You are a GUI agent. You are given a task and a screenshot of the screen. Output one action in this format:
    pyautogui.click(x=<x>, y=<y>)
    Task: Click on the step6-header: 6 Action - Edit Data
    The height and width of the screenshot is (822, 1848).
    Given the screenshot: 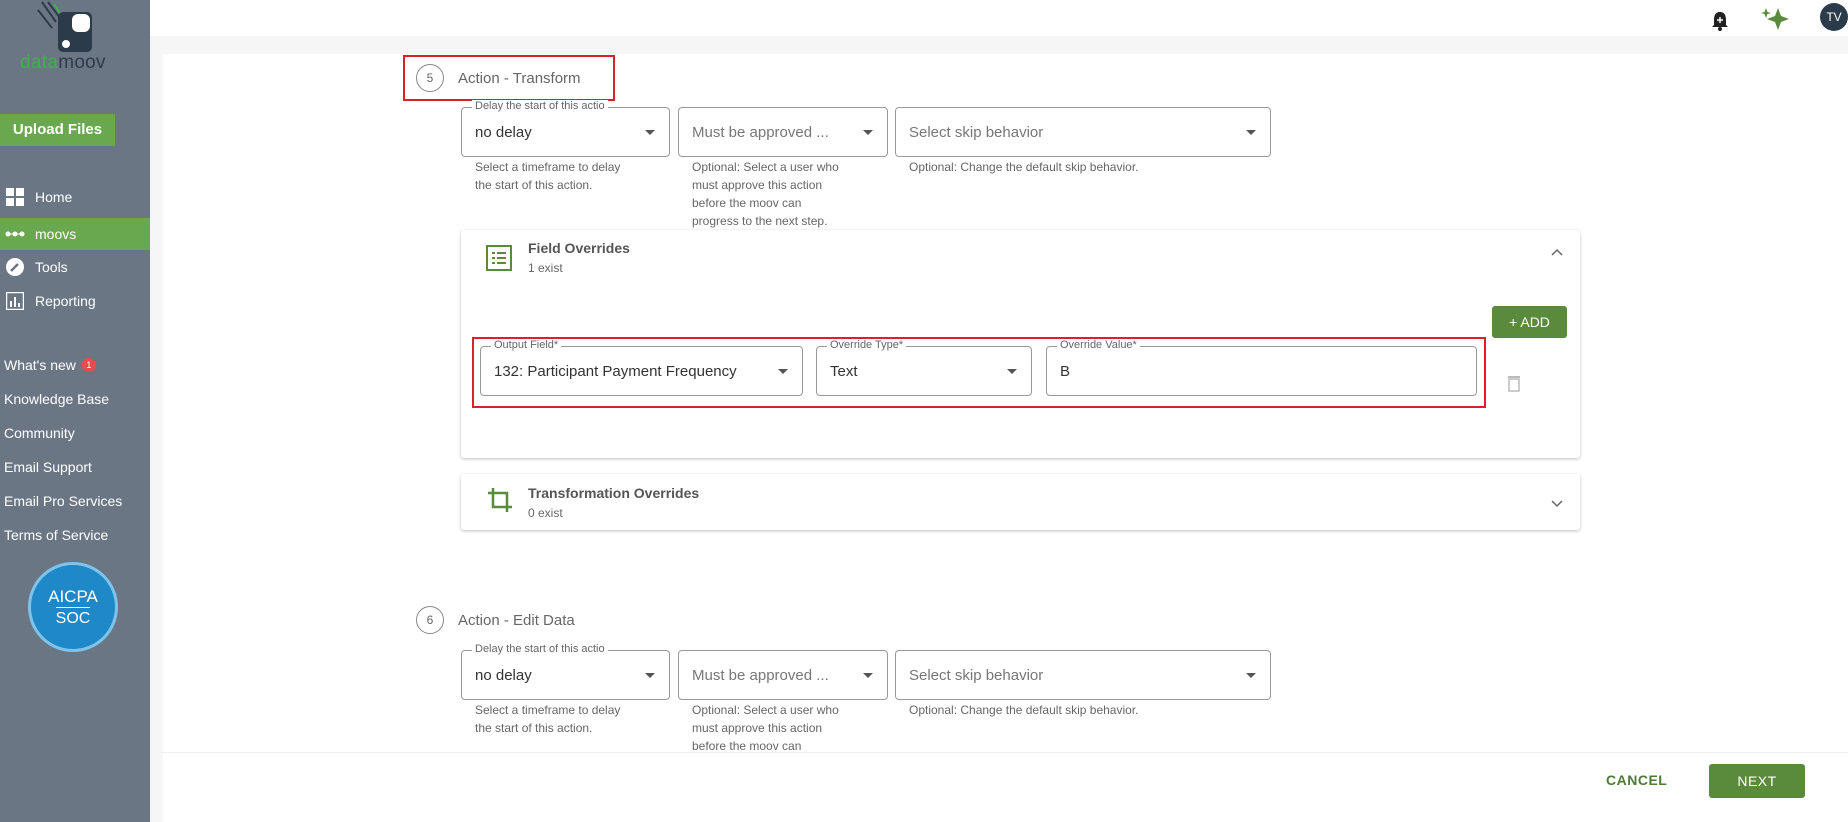 What is the action you would take?
    pyautogui.click(x=495, y=620)
    